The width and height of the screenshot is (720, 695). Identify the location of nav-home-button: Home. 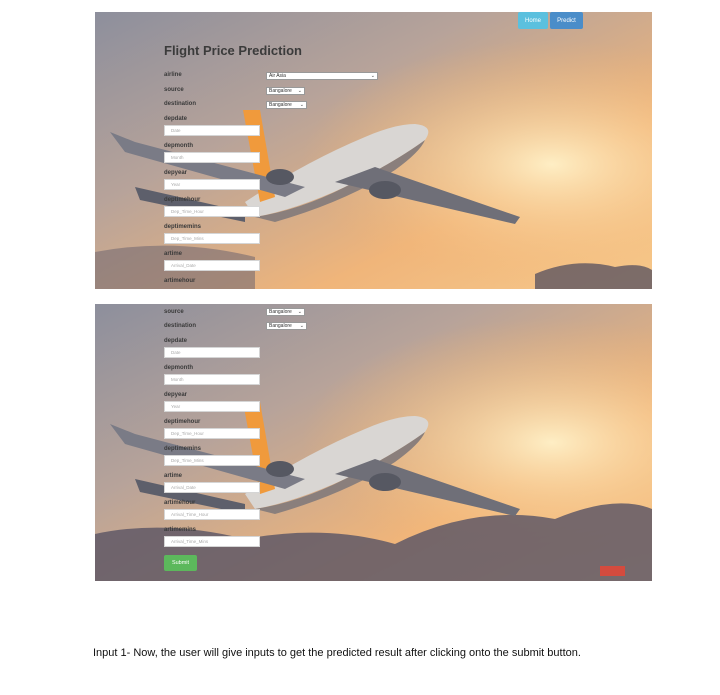
(533, 20).